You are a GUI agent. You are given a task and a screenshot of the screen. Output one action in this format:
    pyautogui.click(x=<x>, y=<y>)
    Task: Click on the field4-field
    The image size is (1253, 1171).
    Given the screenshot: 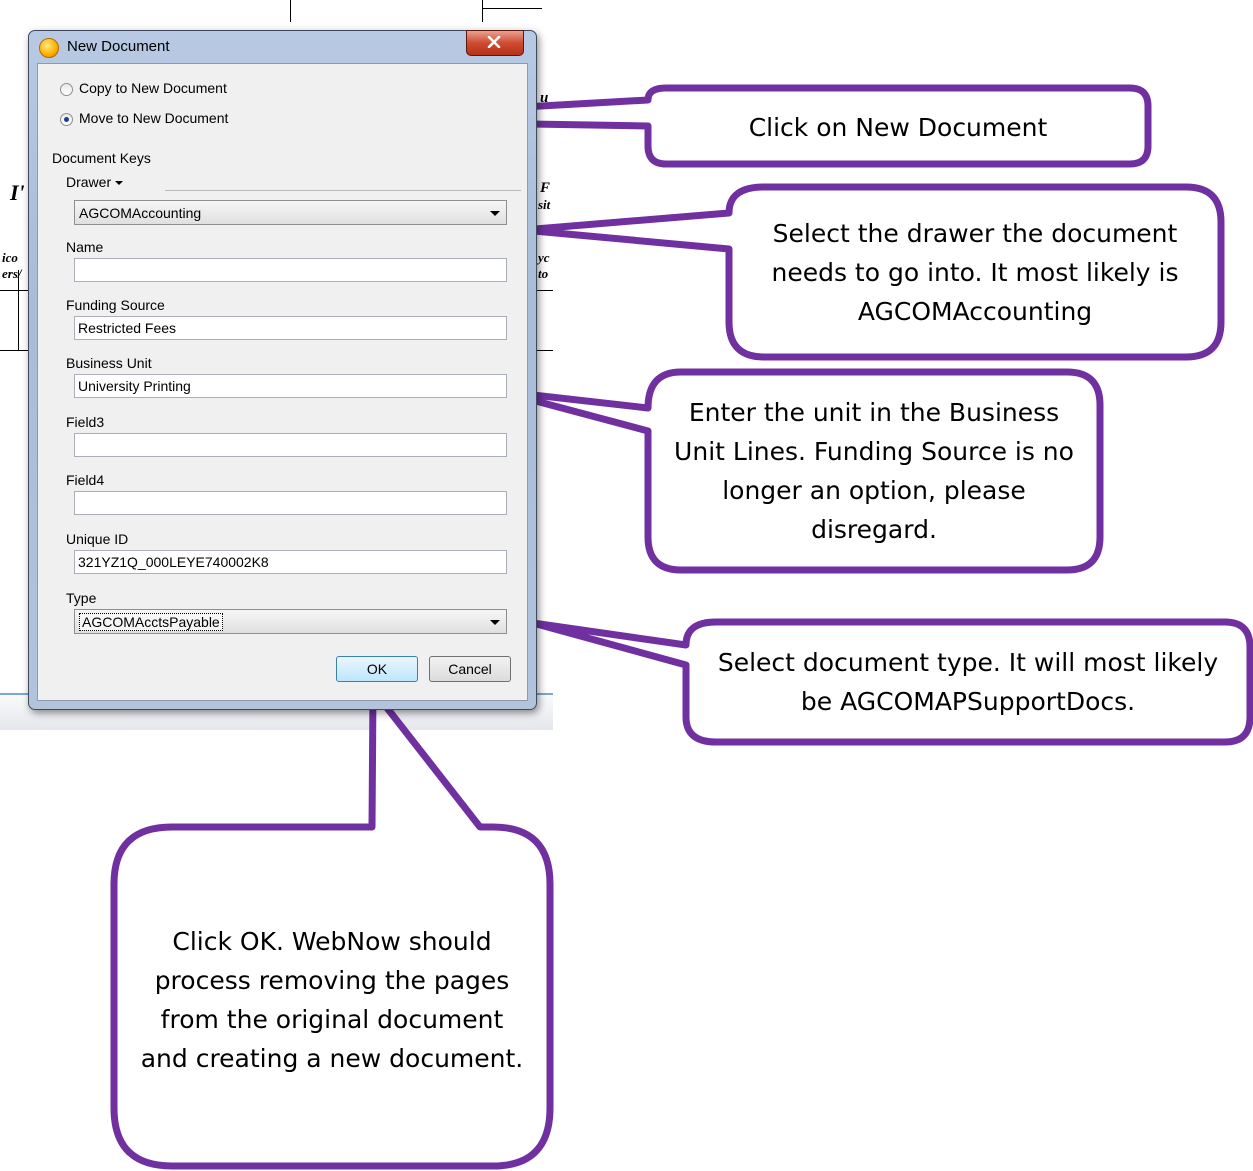 What is the action you would take?
    pyautogui.click(x=290, y=503)
    